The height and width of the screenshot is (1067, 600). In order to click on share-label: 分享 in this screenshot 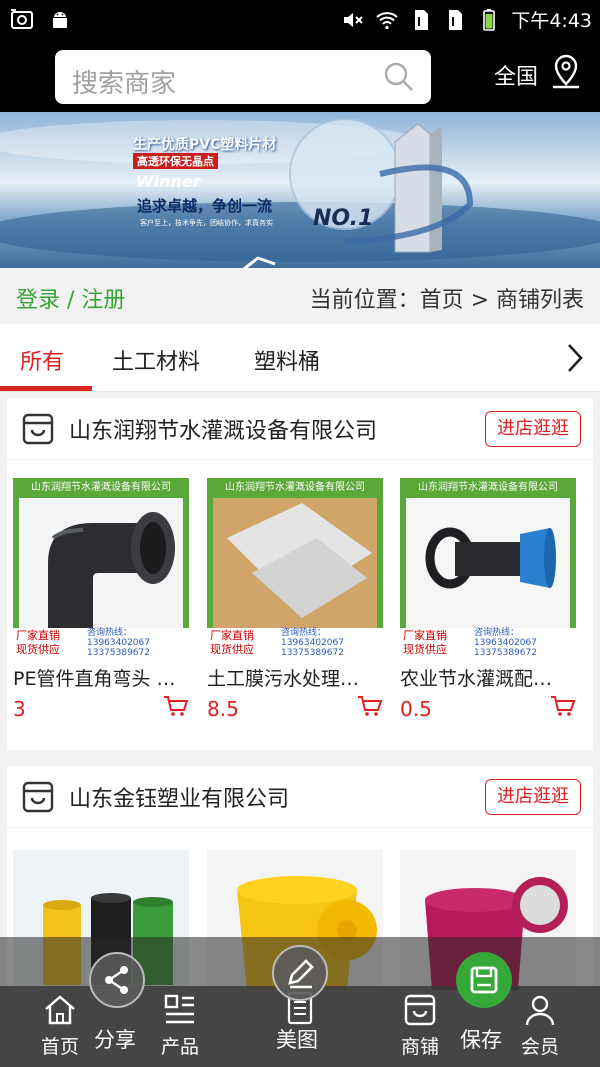, I will do `click(115, 1039)`.